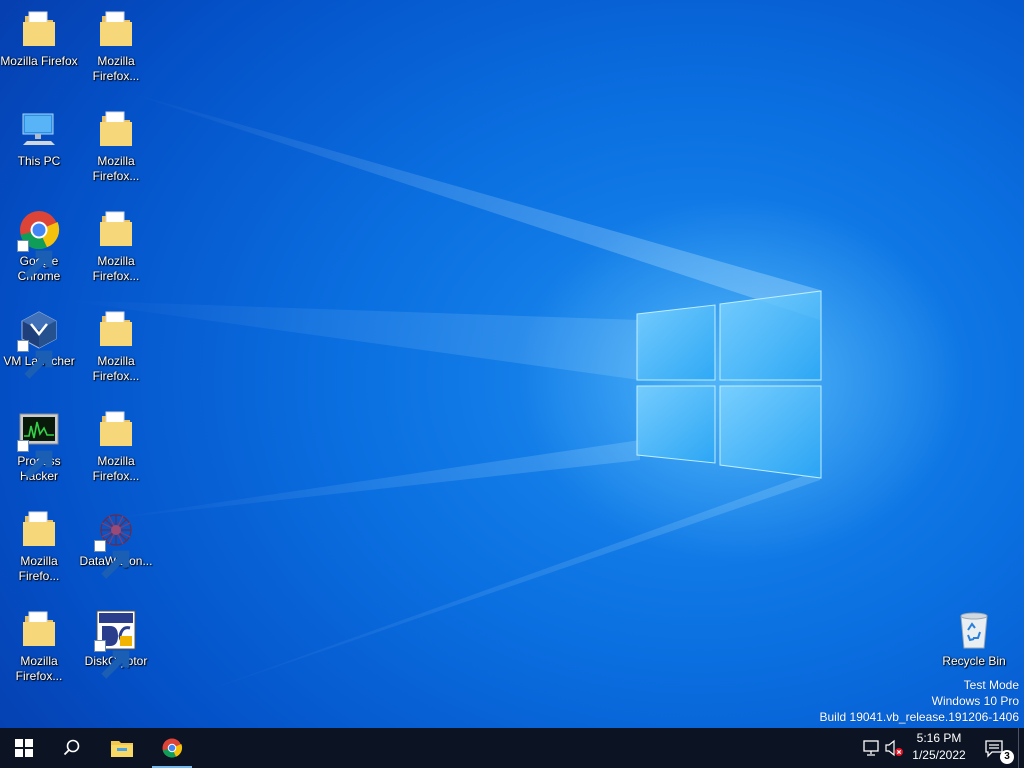 This screenshot has height=768, width=1024. I want to click on desktop-icon-mozilla-firefox-folder: Mozilla Firefox, so click(39, 38).